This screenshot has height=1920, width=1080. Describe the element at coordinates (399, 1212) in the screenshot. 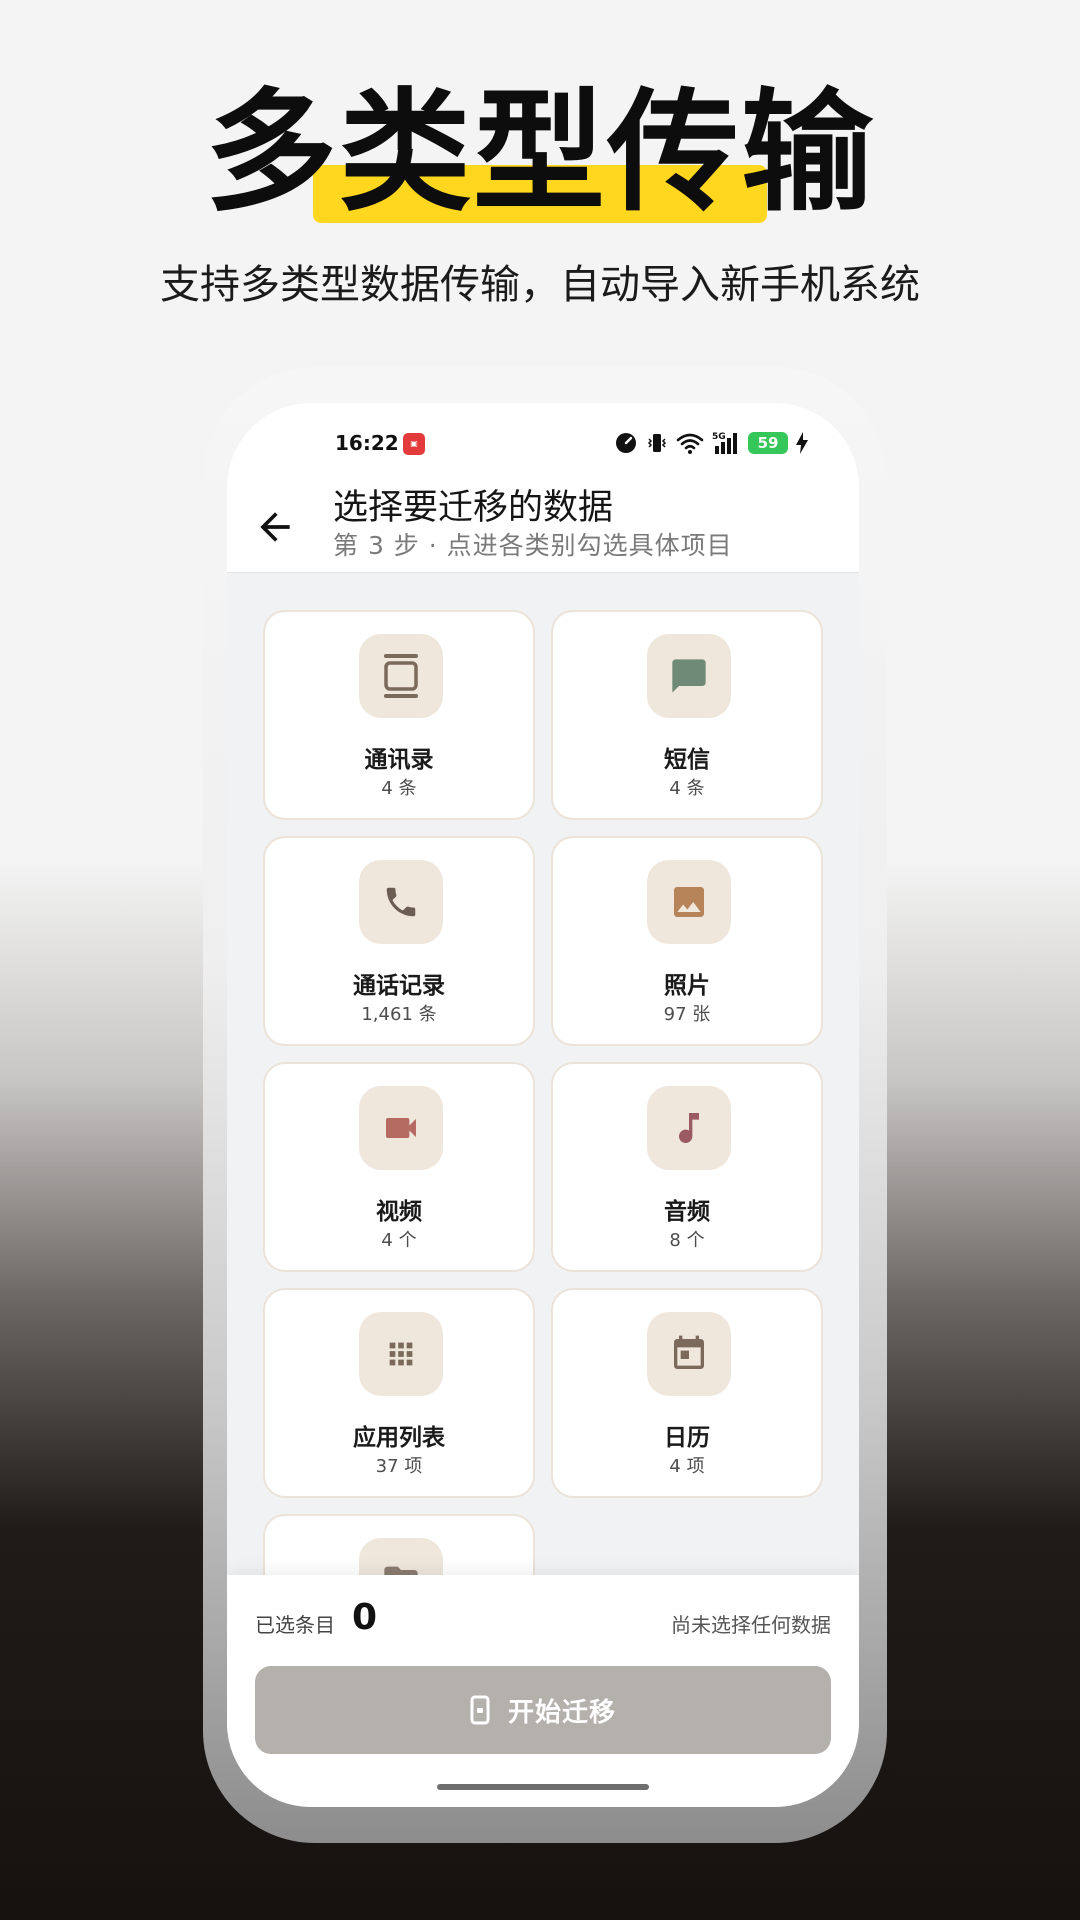

I see `category-label: 视频` at that location.